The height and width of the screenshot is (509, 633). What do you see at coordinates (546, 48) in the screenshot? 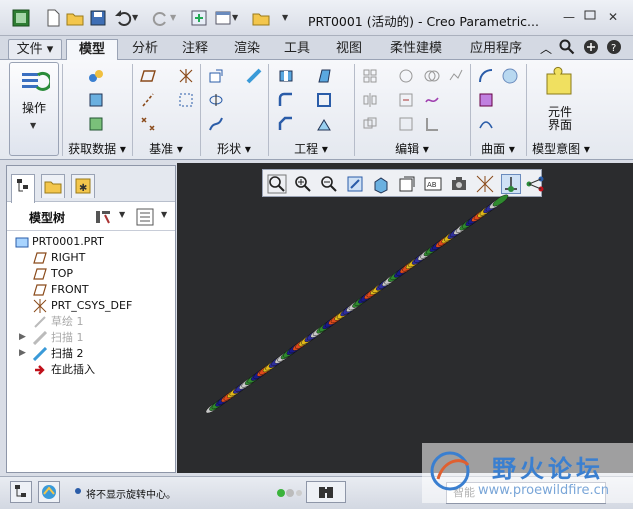
I see `collapse-ribbon-icon: ︿` at bounding box center [546, 48].